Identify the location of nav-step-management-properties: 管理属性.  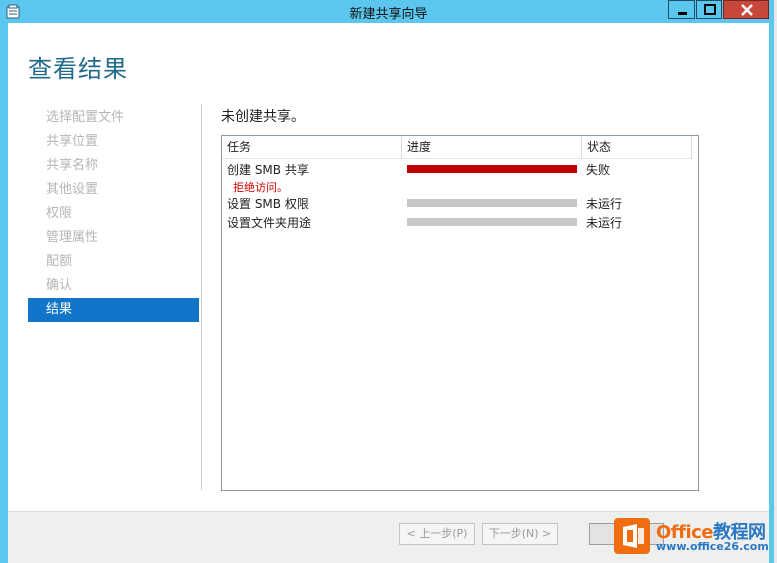
(72, 237).